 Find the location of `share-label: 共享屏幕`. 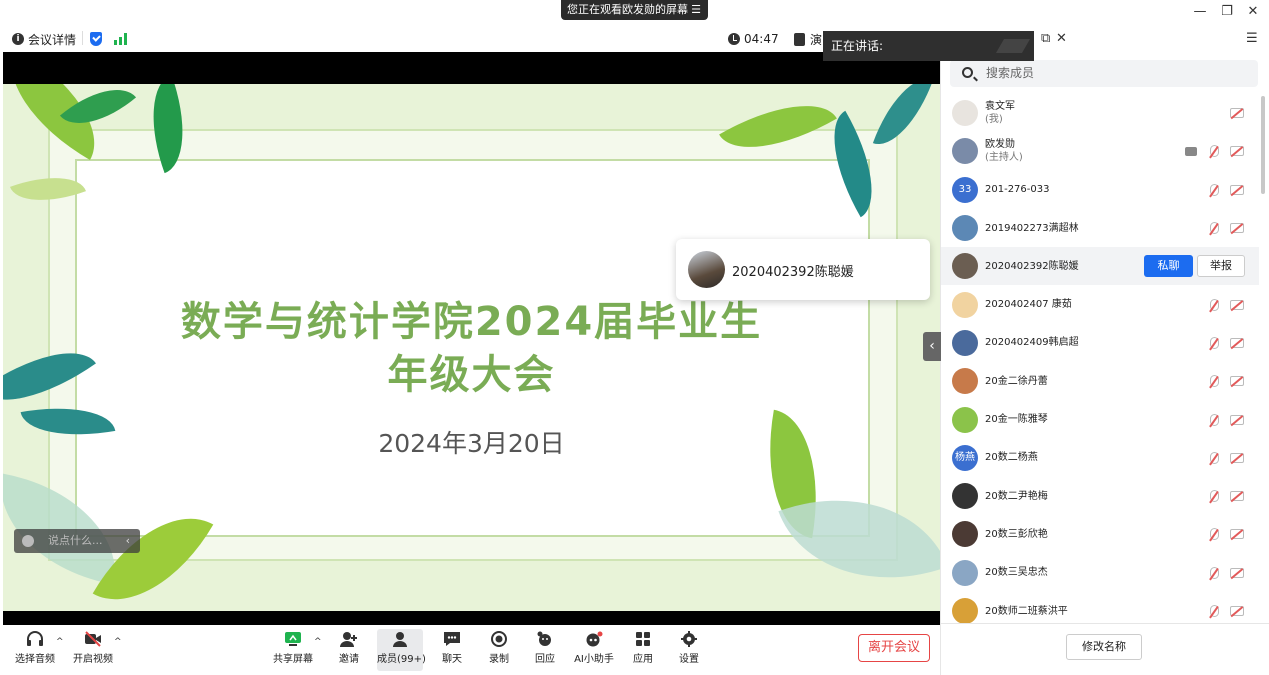

share-label: 共享屏幕 is located at coordinates (293, 659).